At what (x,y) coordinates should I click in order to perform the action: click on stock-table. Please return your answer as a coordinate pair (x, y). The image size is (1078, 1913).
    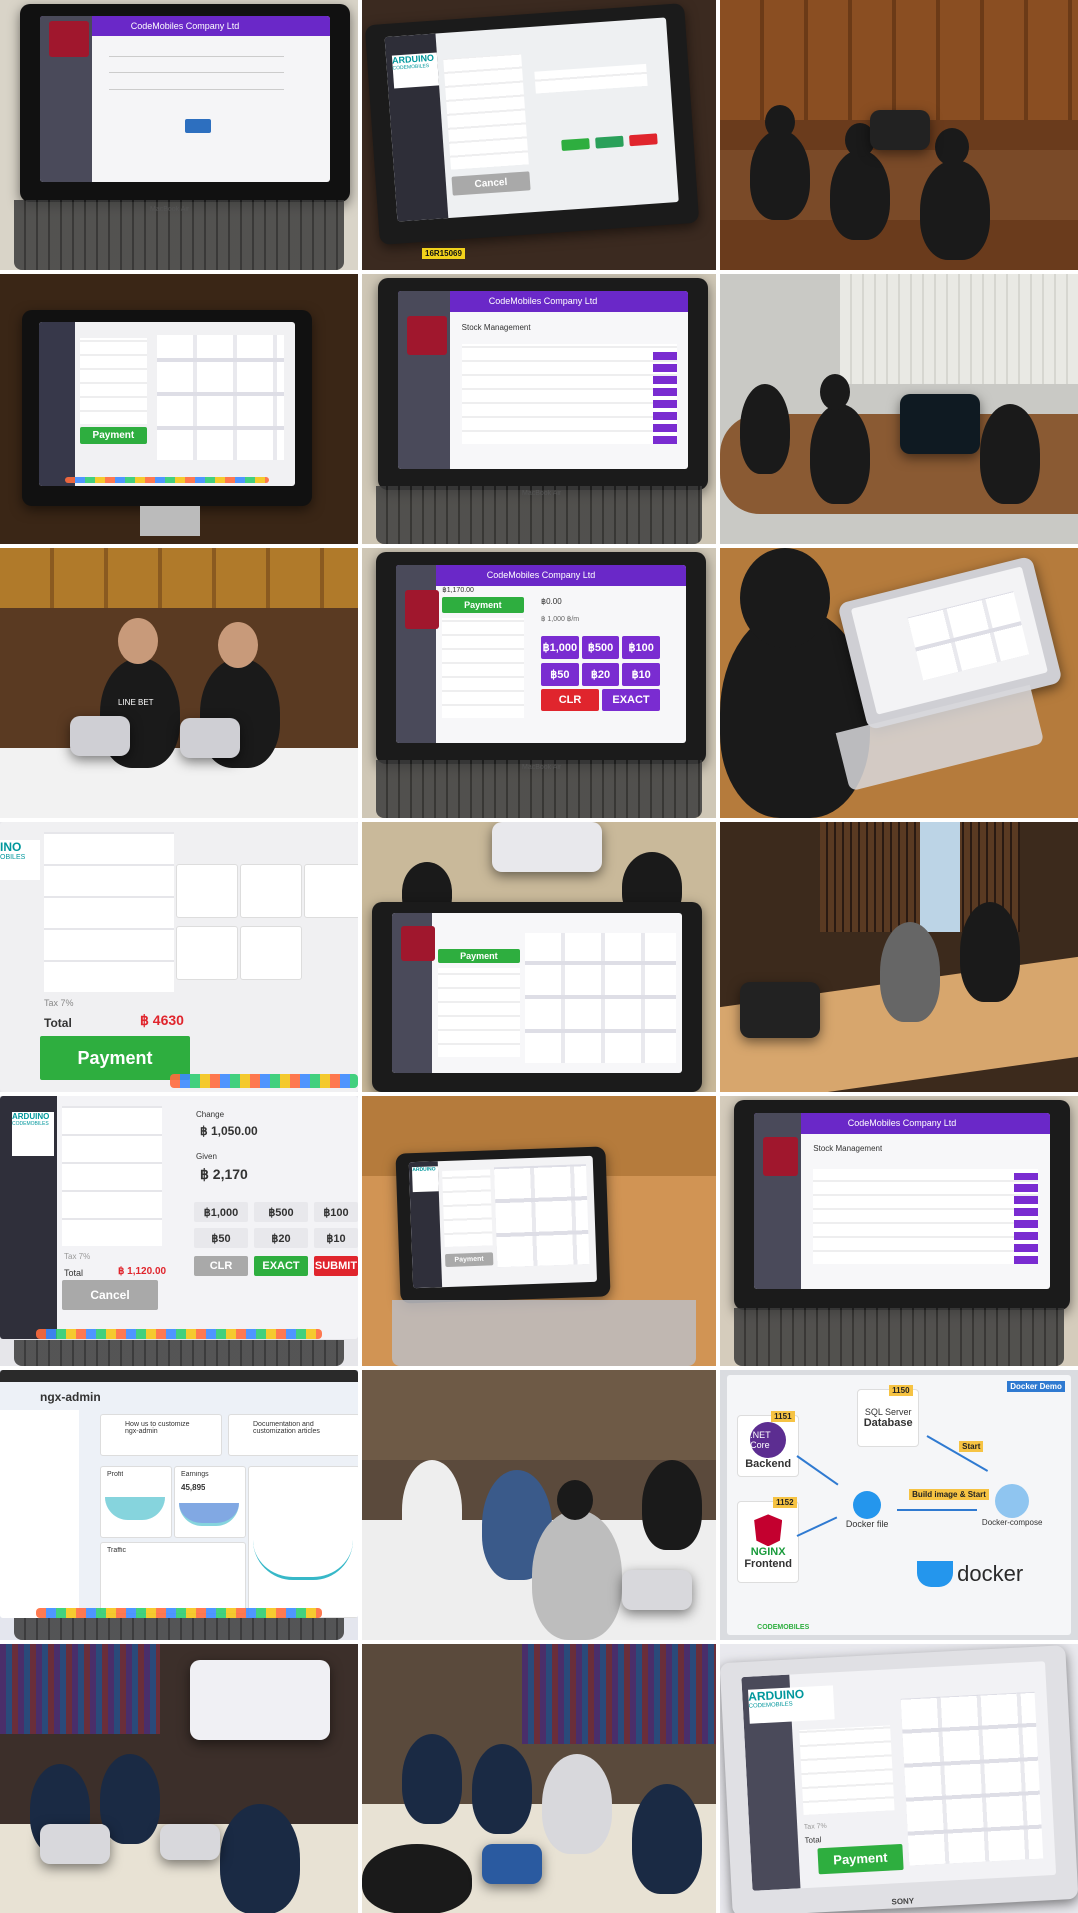
    Looking at the image, I should click on (925, 1217).